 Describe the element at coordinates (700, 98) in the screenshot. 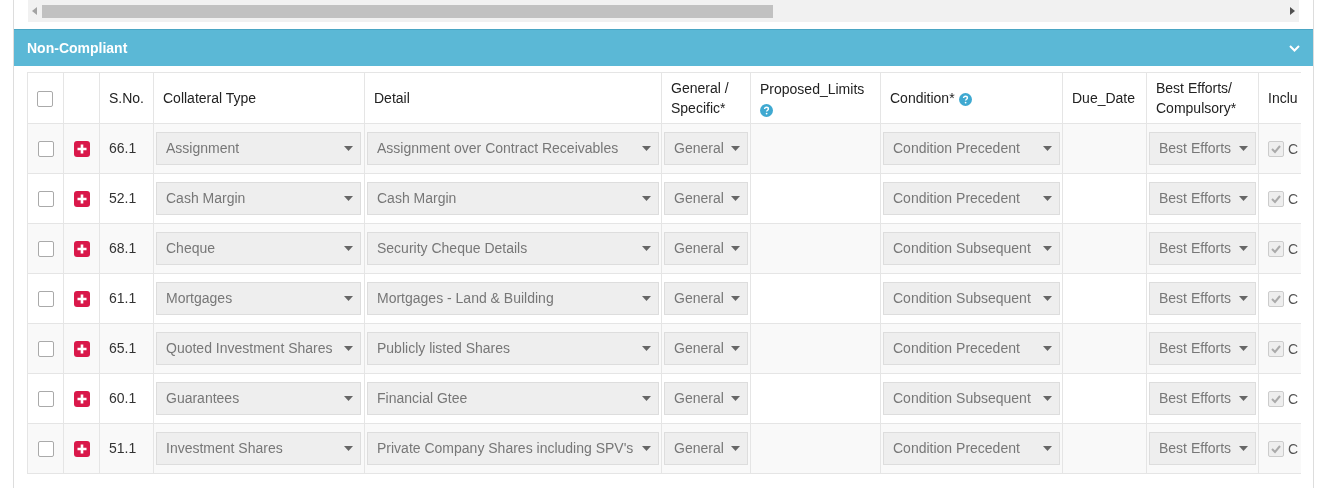

I see `column-header: General / Specific*` at that location.